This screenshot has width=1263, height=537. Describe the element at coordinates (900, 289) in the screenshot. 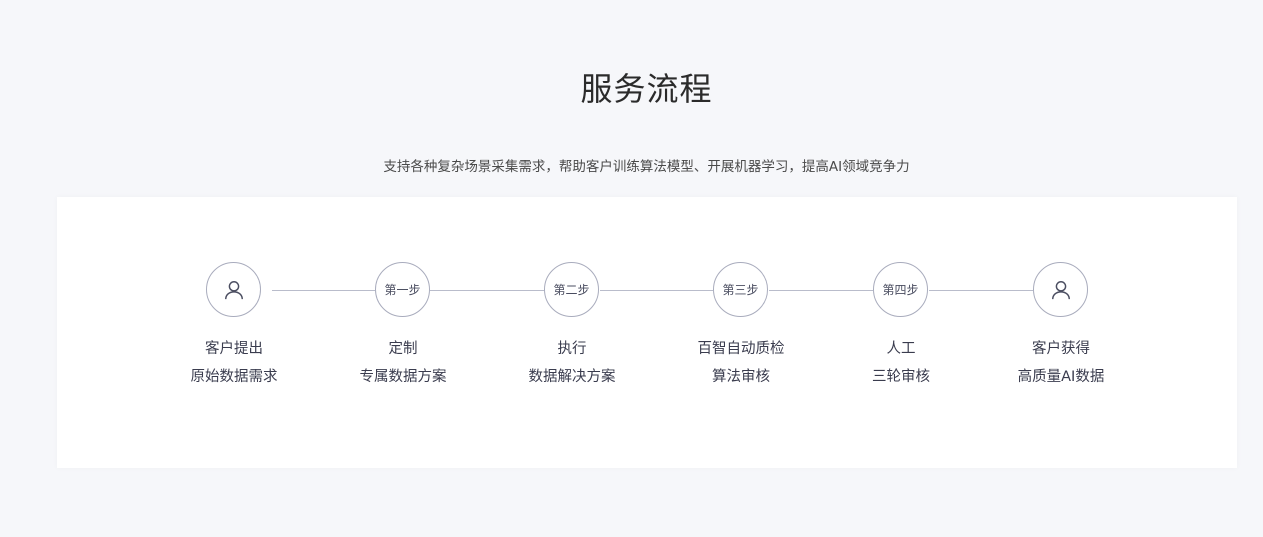

I see `step-node-4: 第四步` at that location.